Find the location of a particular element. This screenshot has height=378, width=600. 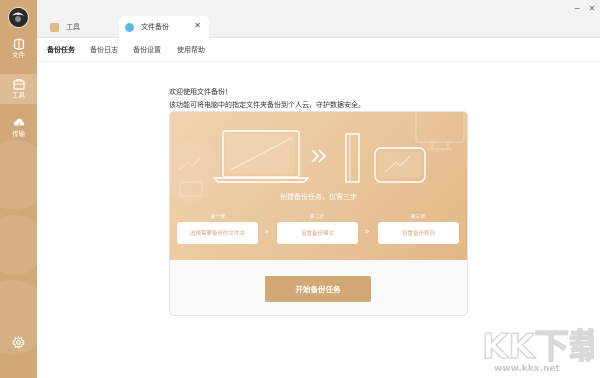

step-1-select-folder-button: 选择需要备份的文件夹 is located at coordinates (217, 233).